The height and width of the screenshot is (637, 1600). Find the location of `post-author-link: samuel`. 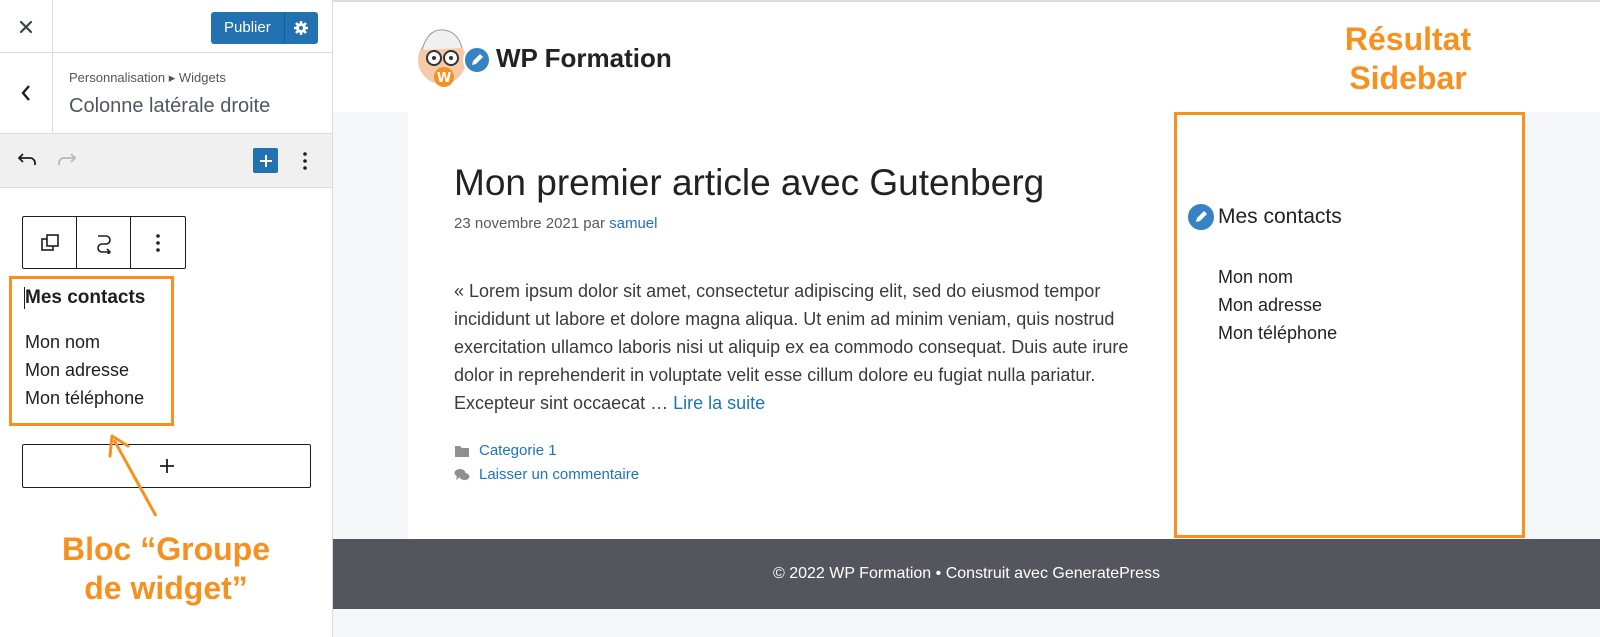

post-author-link: samuel is located at coordinates (633, 223).